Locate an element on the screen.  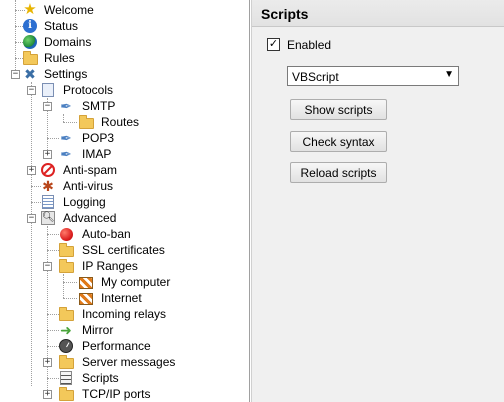
tree-item-advanced: − 🔍︎ Advanced is located at coordinates (124, 218).